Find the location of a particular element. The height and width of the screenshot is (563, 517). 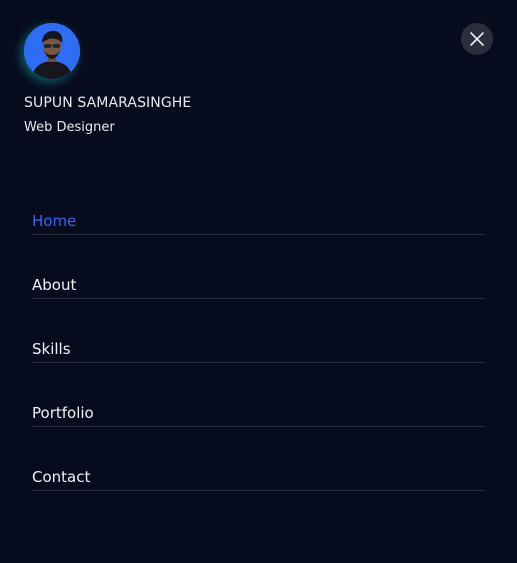

nav-item-home: Home is located at coordinates (258, 232).